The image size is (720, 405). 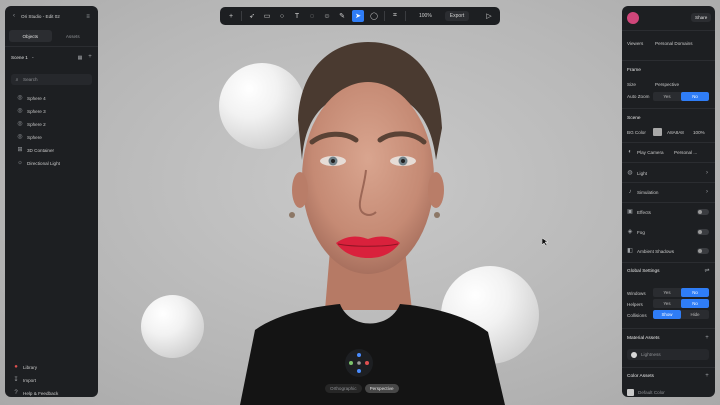 I want to click on fog-icon: ◈, so click(x=630, y=232).